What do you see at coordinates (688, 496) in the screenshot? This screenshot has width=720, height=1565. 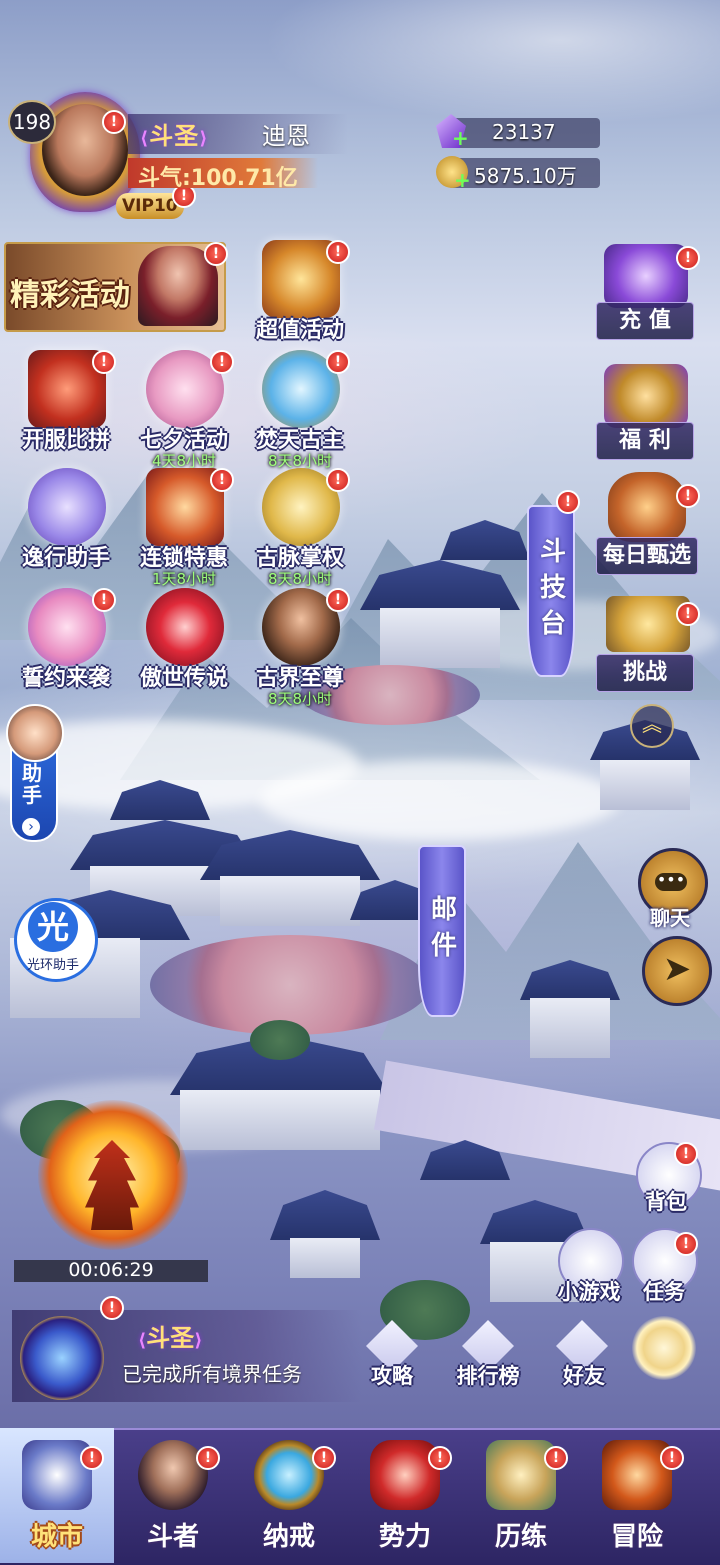 I see `daily-alert-badge: !` at bounding box center [688, 496].